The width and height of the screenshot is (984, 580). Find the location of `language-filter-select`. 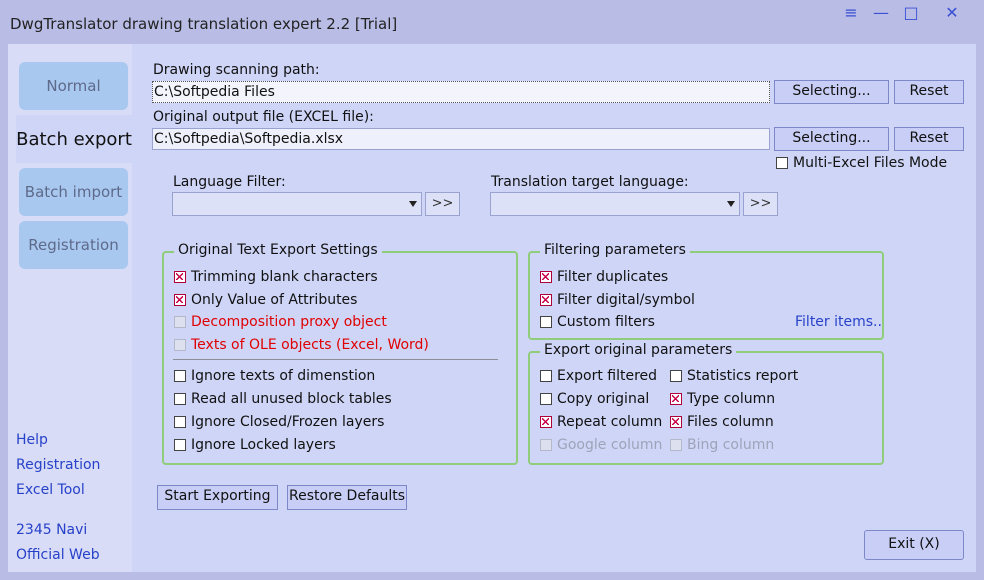

language-filter-select is located at coordinates (297, 204).